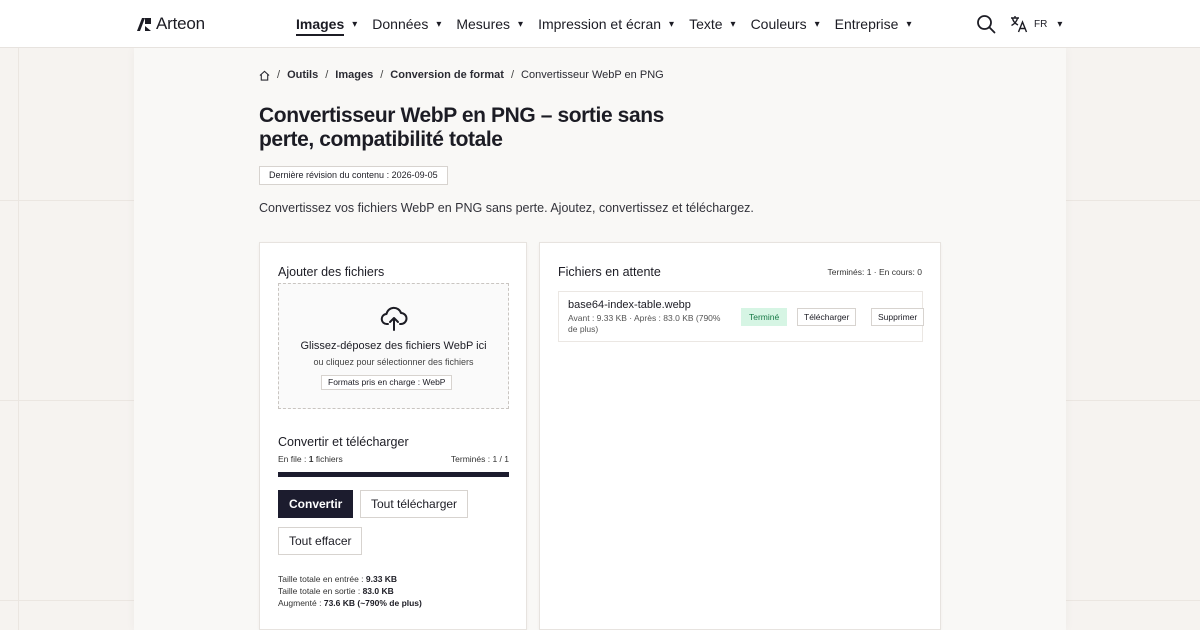 The height and width of the screenshot is (630, 1200). I want to click on nav-label: Entreprise, so click(866, 24).